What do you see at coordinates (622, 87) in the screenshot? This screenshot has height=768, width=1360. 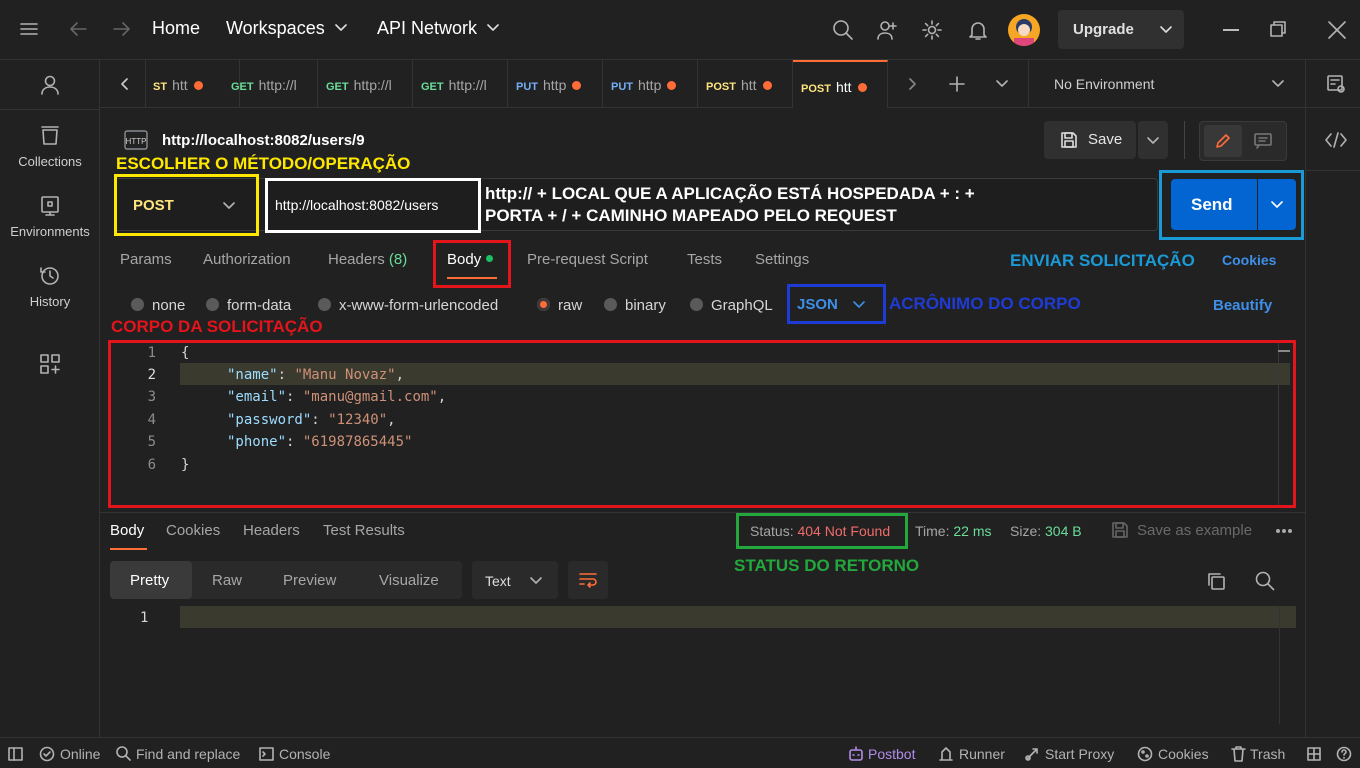 I see `tab-method: PUT` at bounding box center [622, 87].